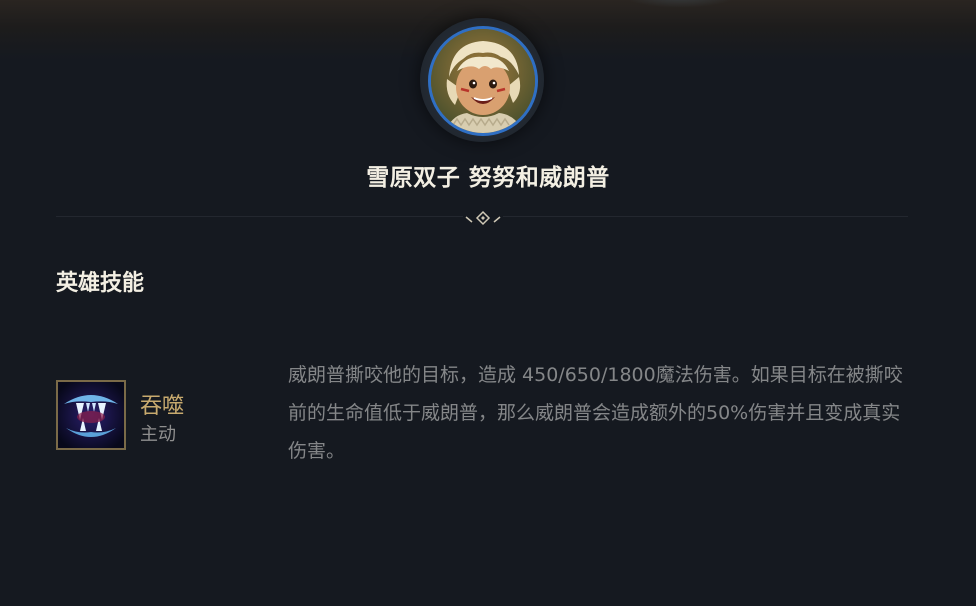  What do you see at coordinates (483, 218) in the screenshot?
I see `diamond-ornament-icon` at bounding box center [483, 218].